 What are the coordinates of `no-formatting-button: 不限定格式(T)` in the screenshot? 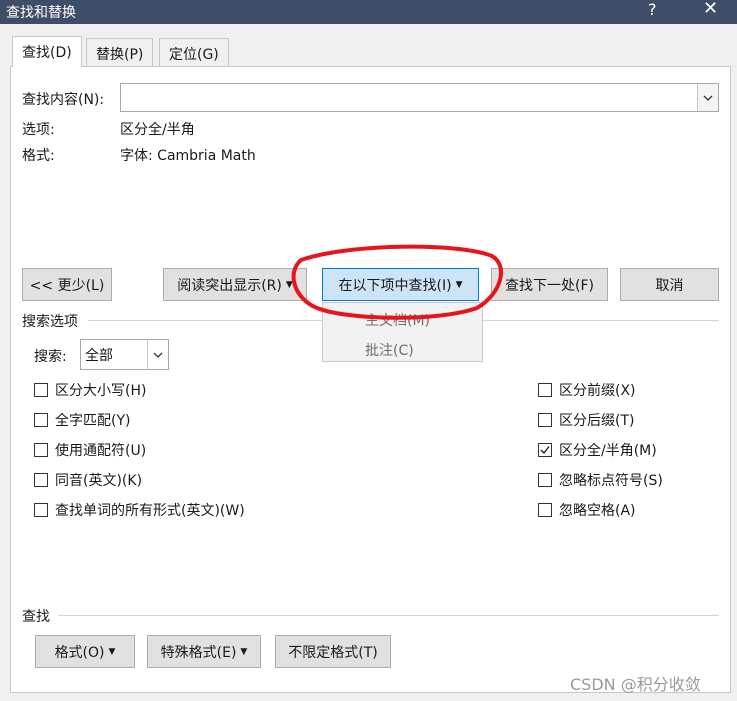 It's located at (333, 651).